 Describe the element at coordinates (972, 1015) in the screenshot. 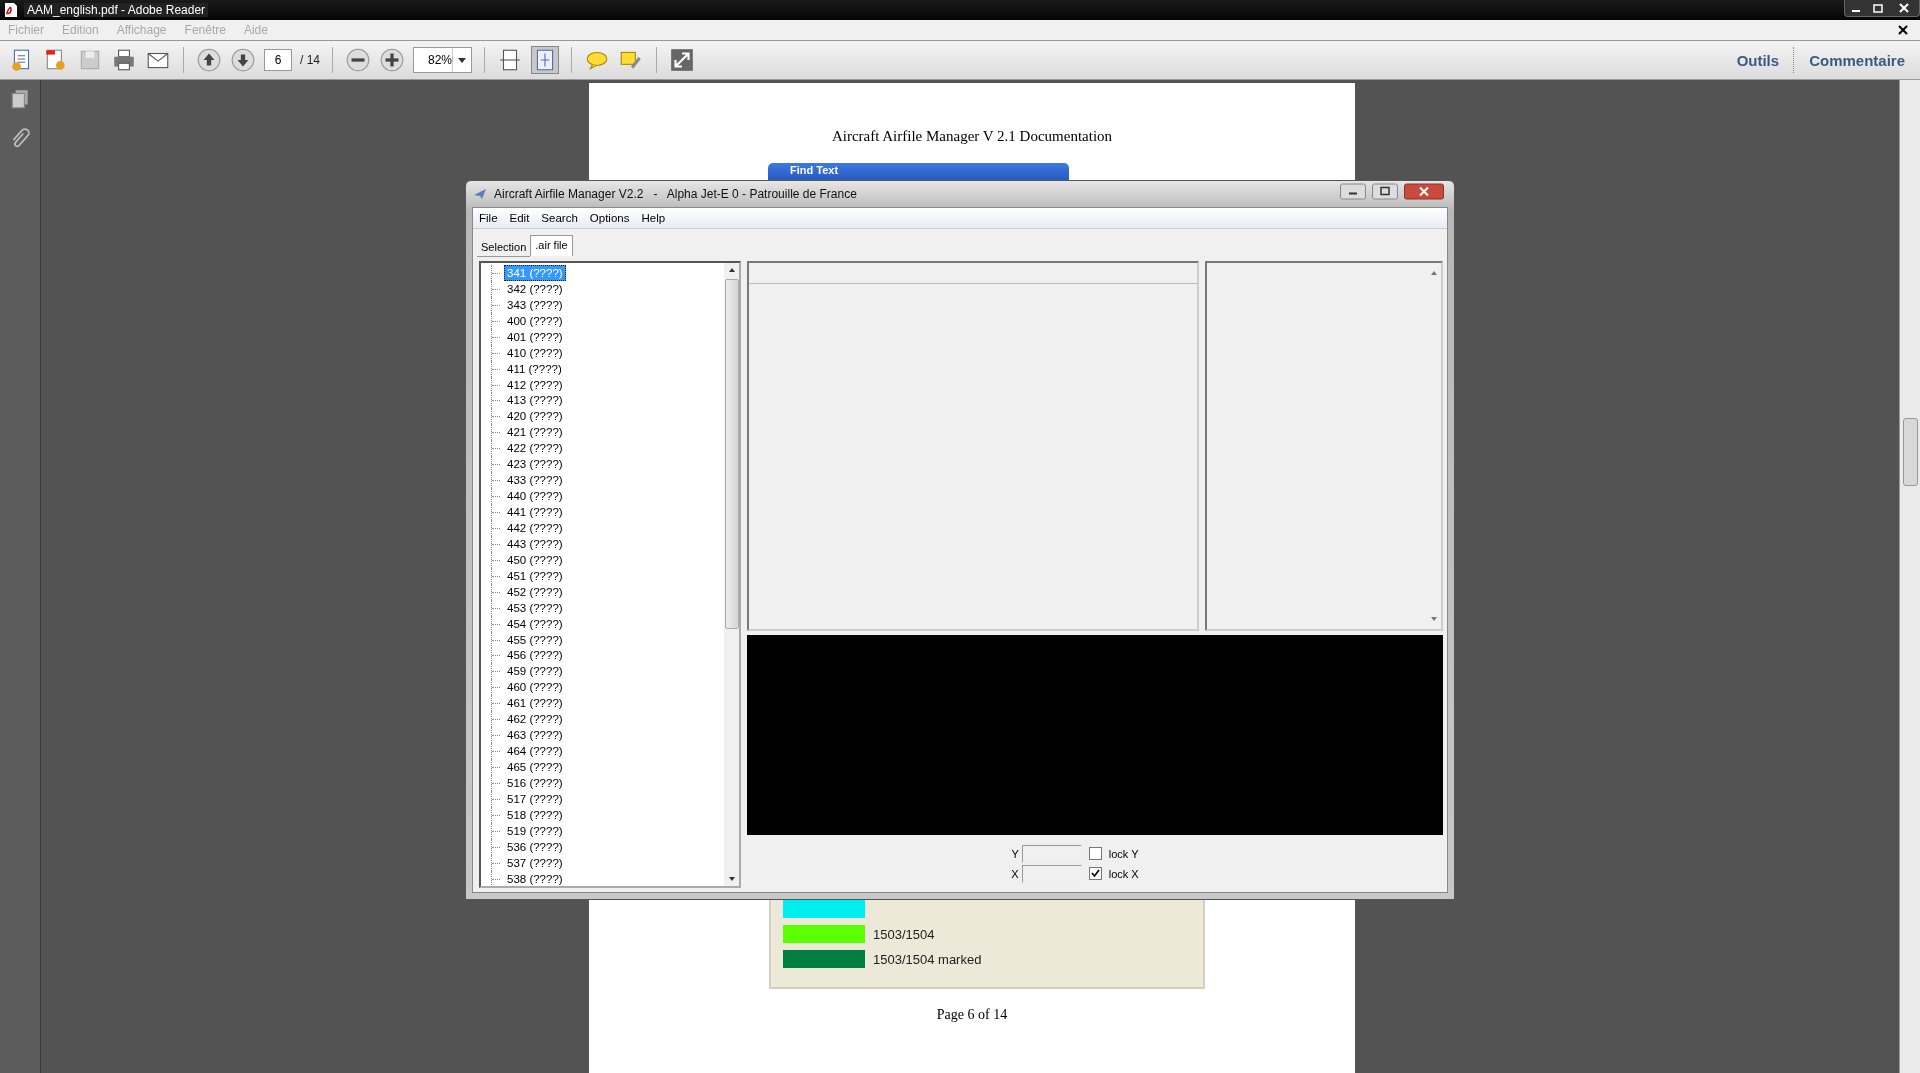

I see `page-footer: Page 6 of 14` at that location.